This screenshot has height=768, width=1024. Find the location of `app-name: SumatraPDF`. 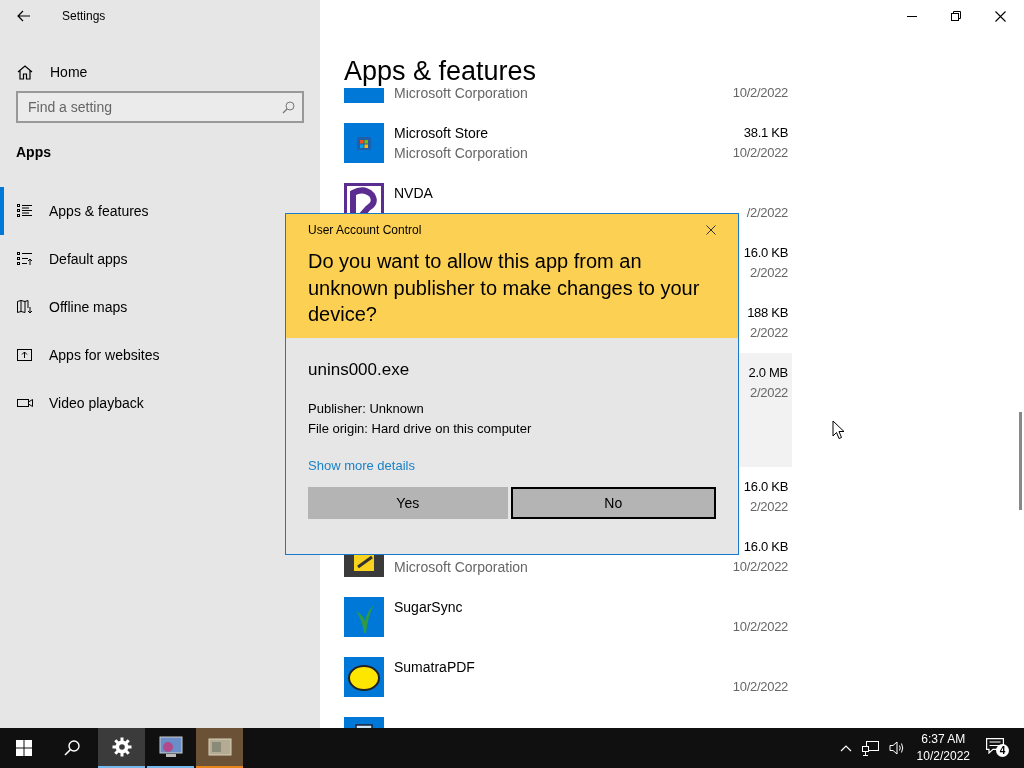

app-name: SumatraPDF is located at coordinates (434, 667).